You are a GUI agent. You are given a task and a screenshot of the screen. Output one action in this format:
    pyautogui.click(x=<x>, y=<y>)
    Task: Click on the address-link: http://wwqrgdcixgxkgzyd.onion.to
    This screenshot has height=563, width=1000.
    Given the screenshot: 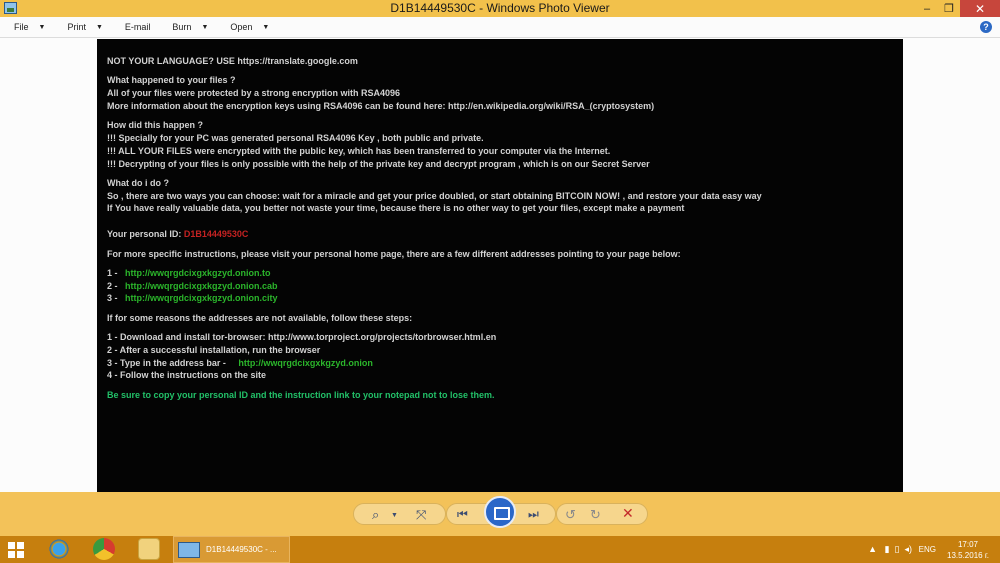 What is the action you would take?
    pyautogui.click(x=198, y=272)
    